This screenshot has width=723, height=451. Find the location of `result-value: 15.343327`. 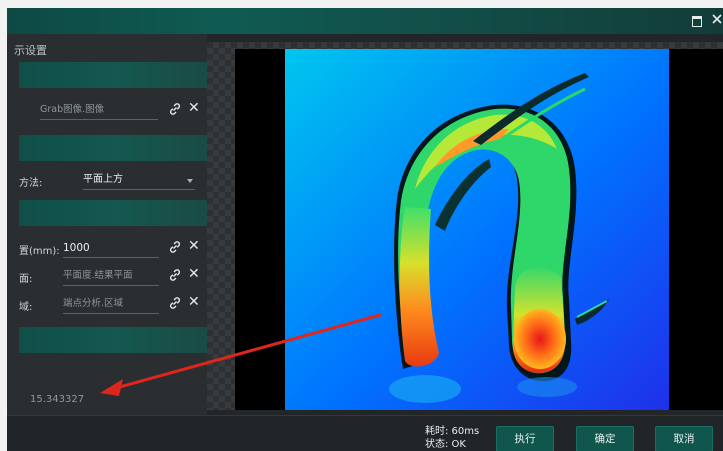

result-value: 15.343327 is located at coordinates (57, 399).